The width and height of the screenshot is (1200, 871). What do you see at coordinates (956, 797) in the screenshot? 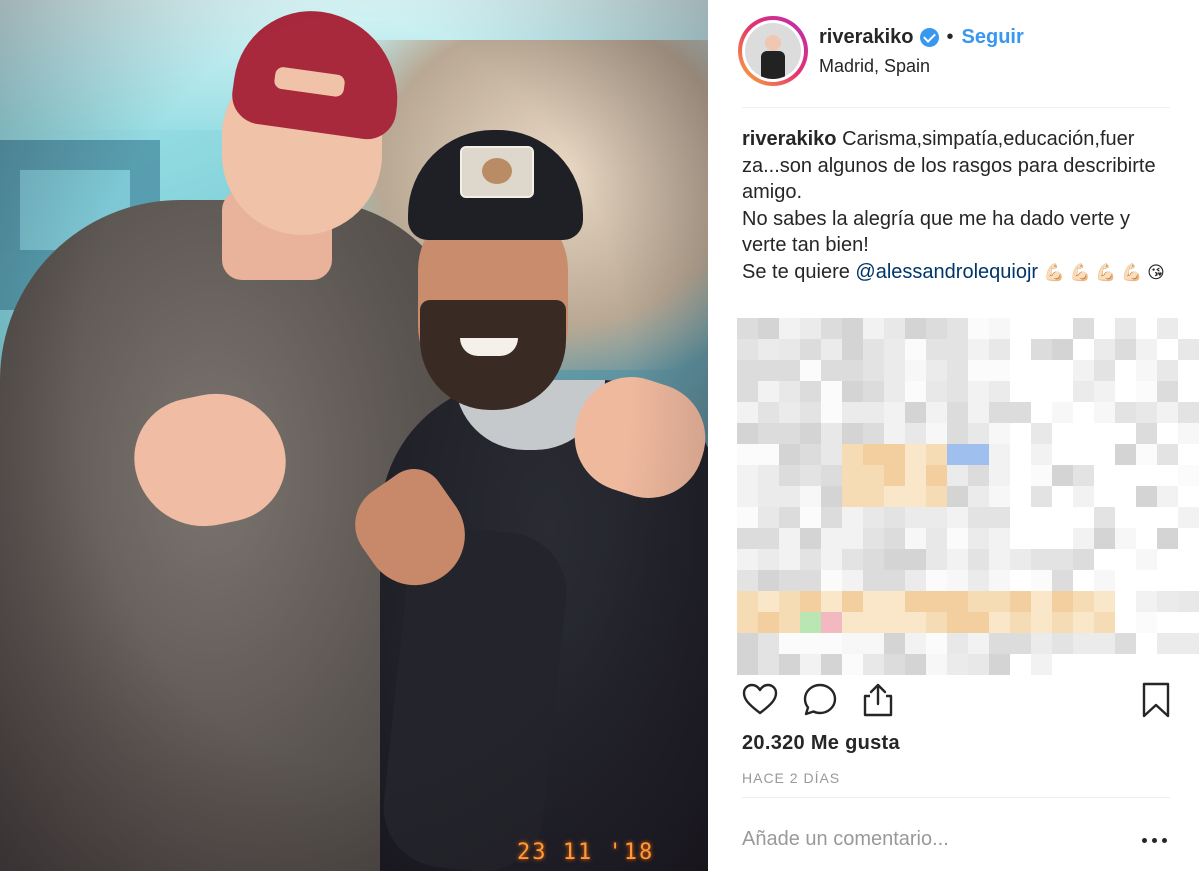
I see `comment-divider` at bounding box center [956, 797].